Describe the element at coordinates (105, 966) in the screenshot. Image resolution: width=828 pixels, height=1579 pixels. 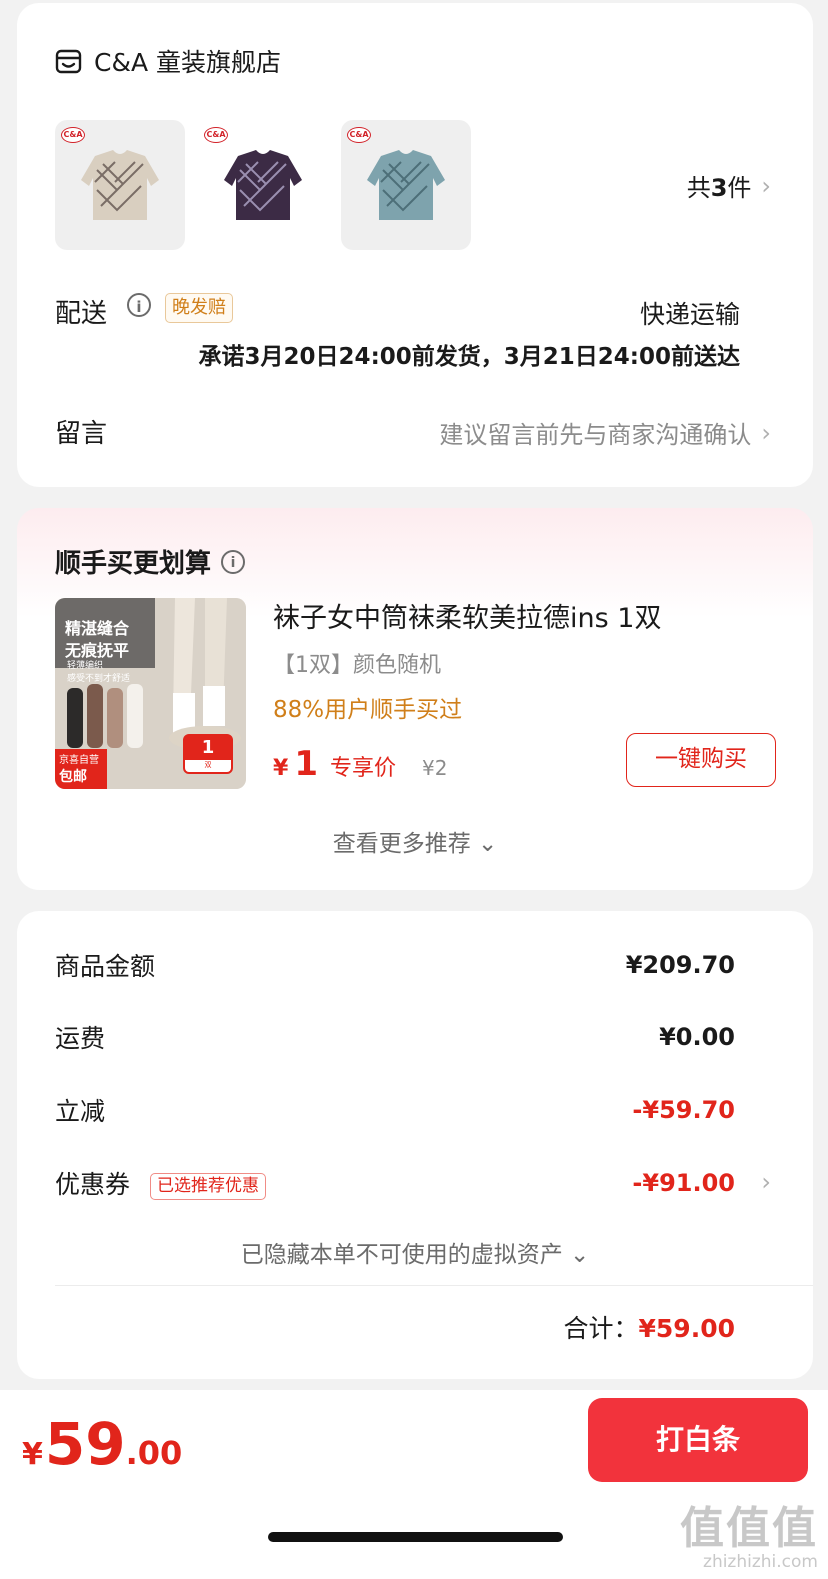
I see `summary-label: 商品金额` at that location.